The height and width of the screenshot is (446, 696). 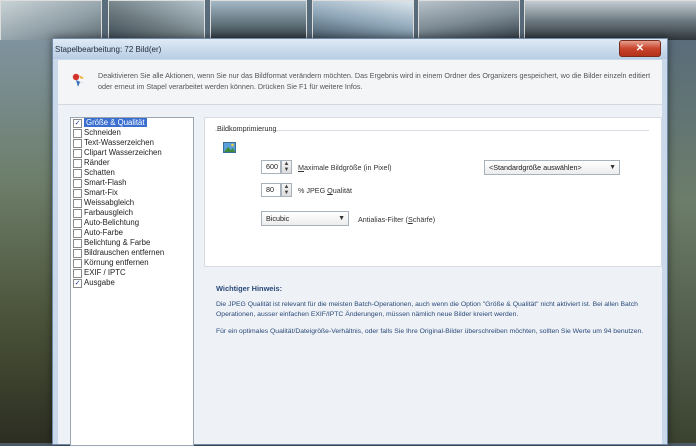 What do you see at coordinates (115, 122) in the screenshot?
I see `action-label: Größe & Qualität` at bounding box center [115, 122].